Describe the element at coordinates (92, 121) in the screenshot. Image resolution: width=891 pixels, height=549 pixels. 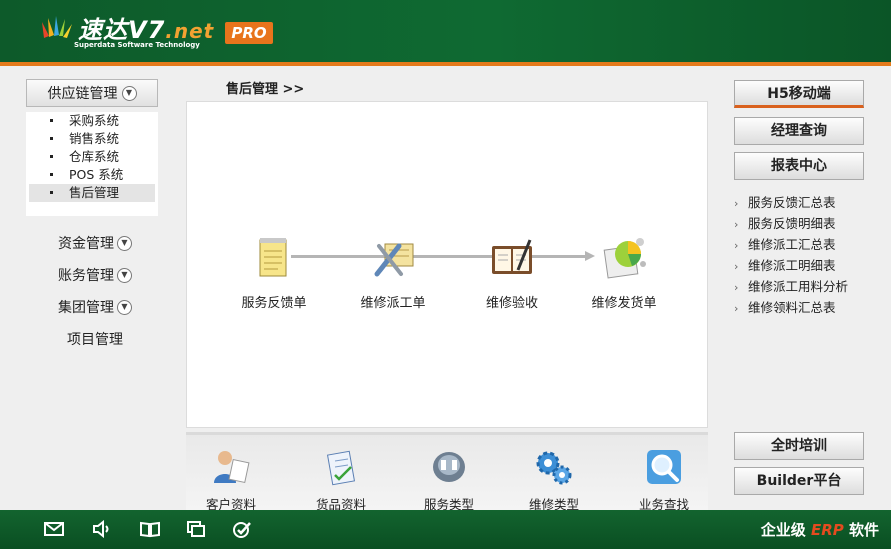
I see `sidebar-item-purchase: 采购系统` at that location.